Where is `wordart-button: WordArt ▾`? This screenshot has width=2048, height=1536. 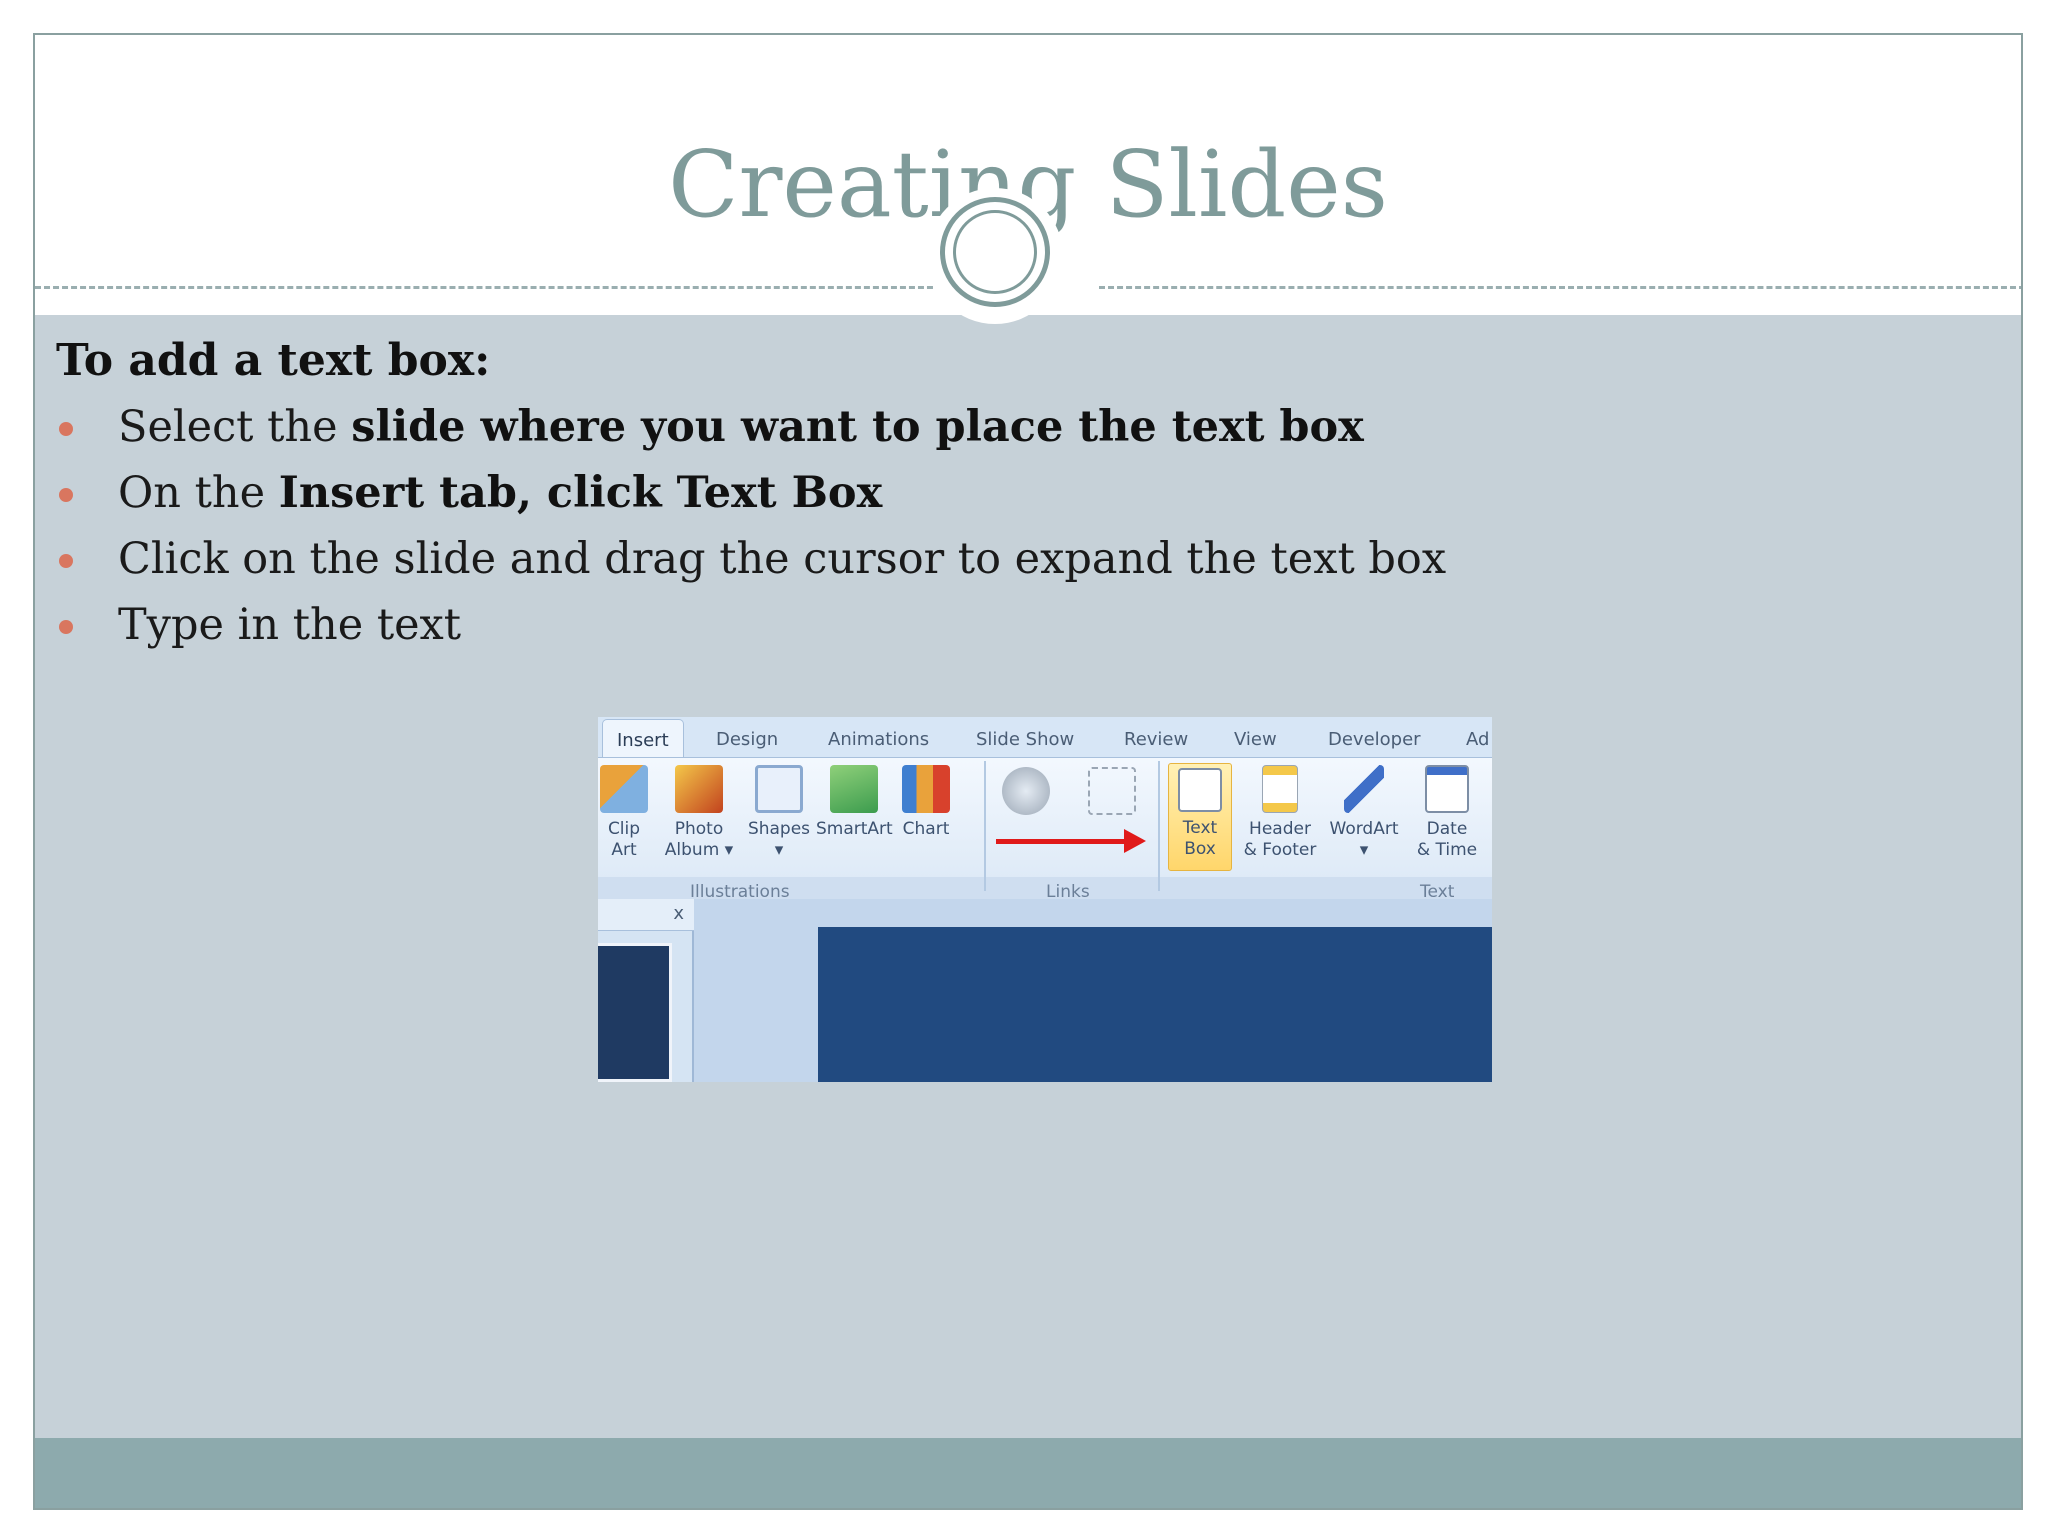
wordart-button: WordArt ▾ is located at coordinates (1364, 813).